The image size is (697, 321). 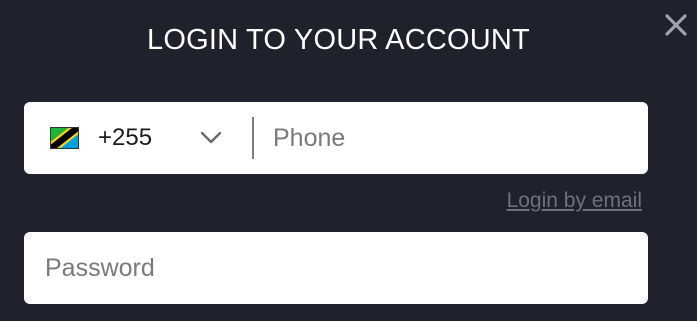 What do you see at coordinates (211, 138) in the screenshot?
I see `chevron-down-icon` at bounding box center [211, 138].